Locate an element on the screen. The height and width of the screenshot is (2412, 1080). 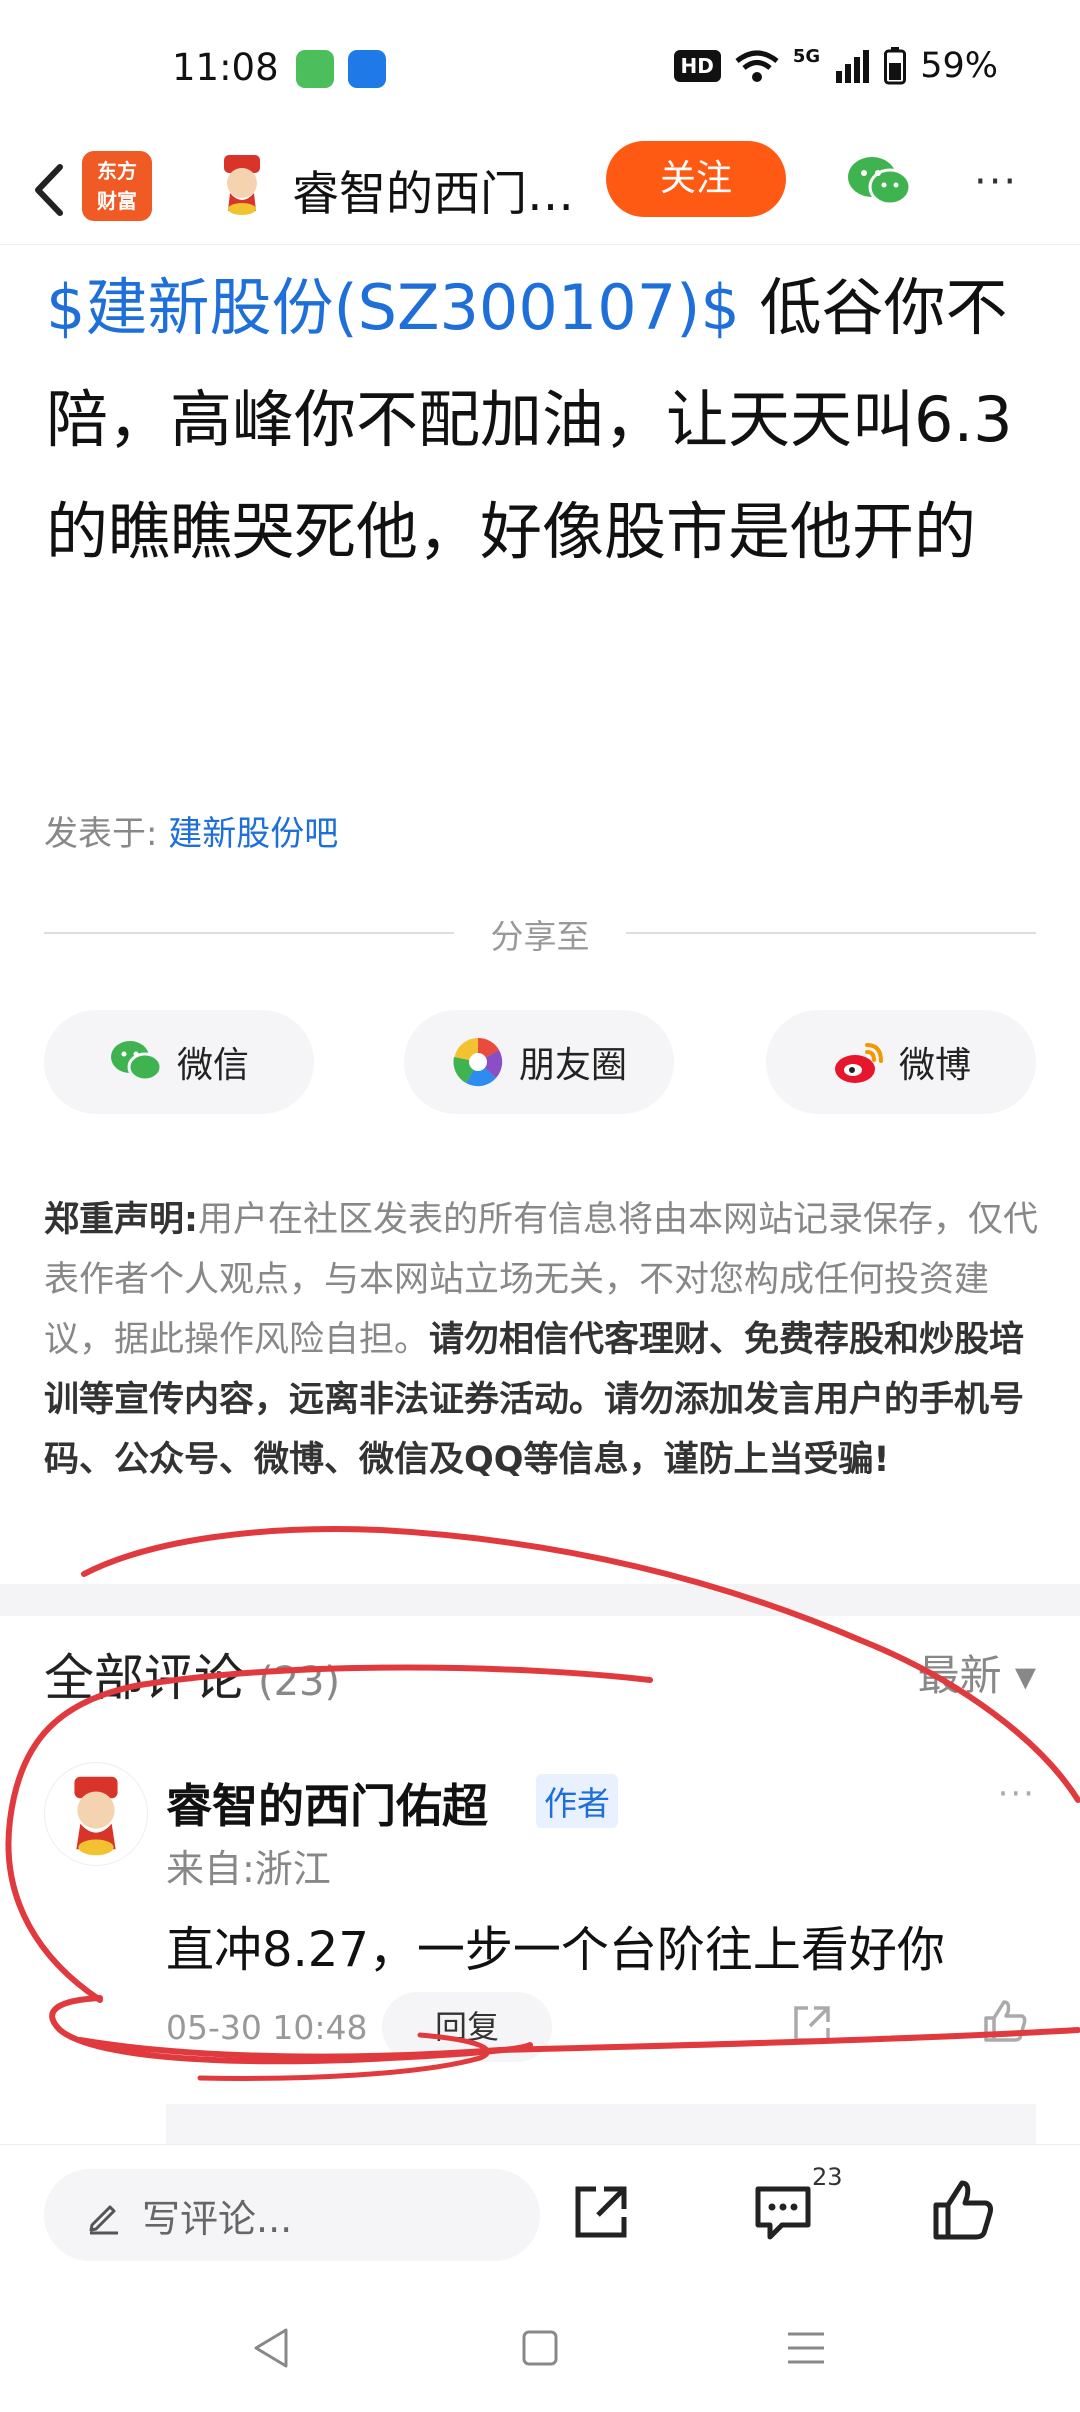
system-navigation-bar is located at coordinates (540, 2348).